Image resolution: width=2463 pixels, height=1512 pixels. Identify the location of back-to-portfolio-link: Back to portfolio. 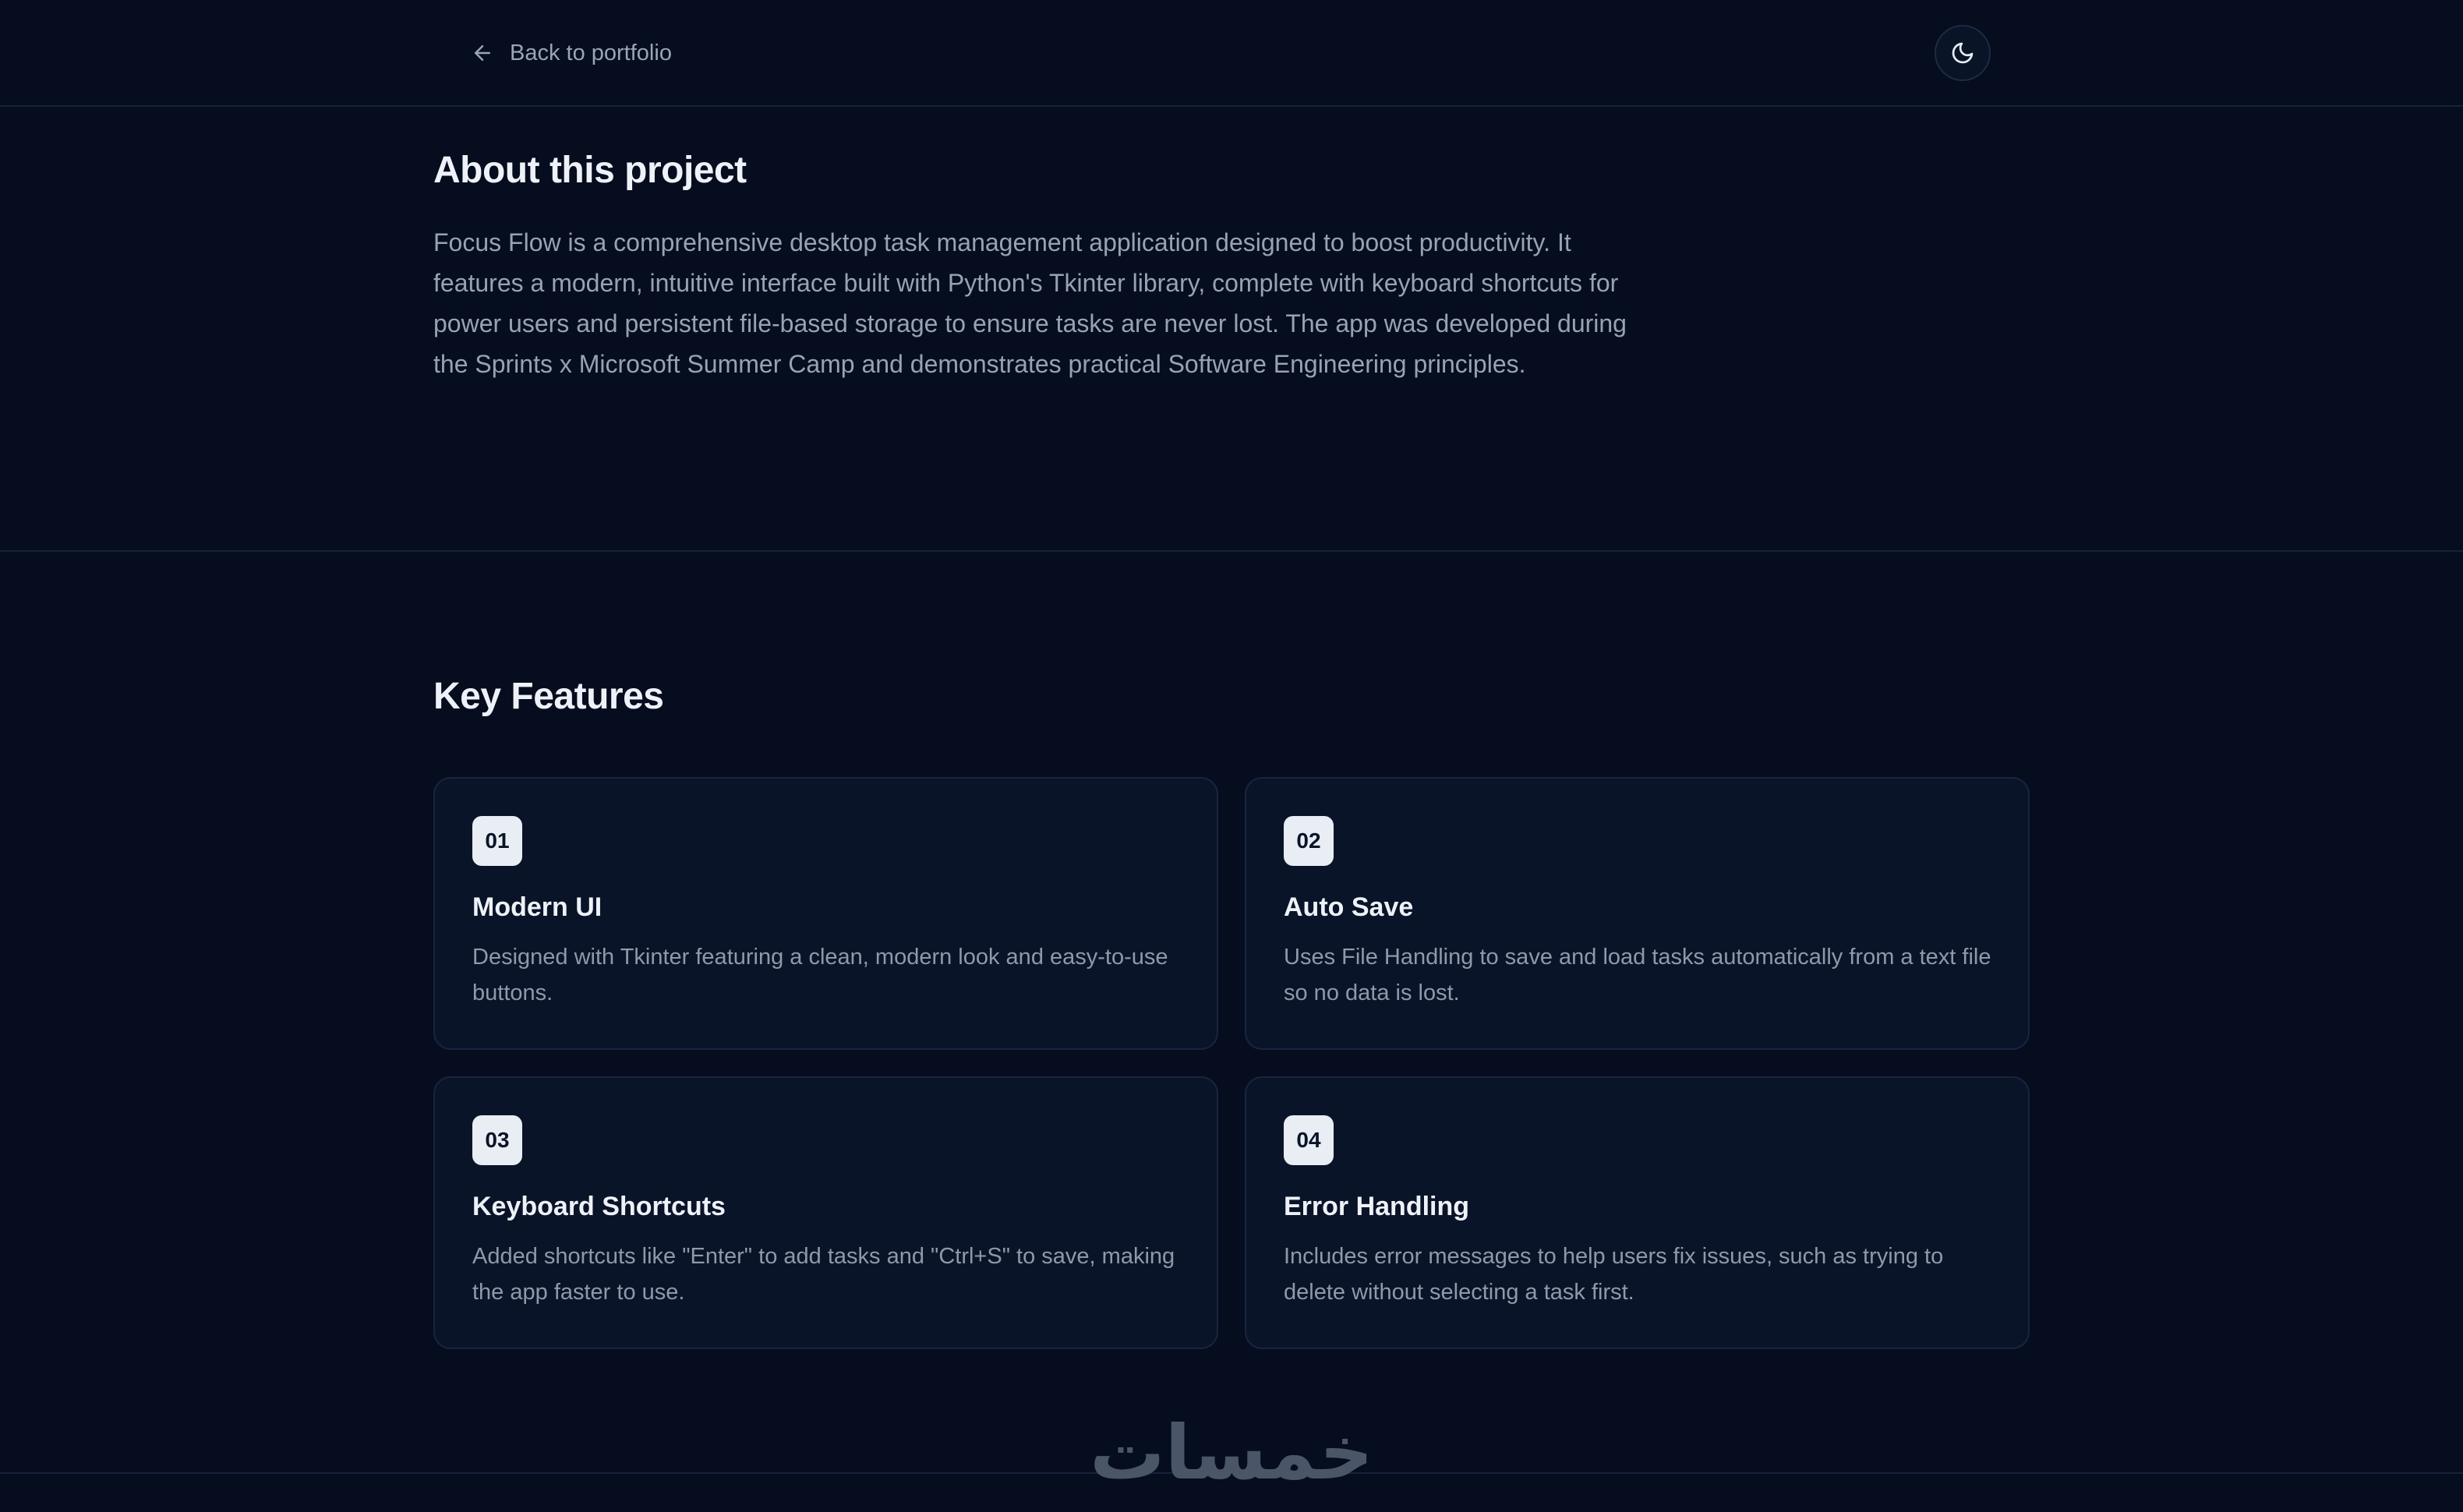
(572, 53).